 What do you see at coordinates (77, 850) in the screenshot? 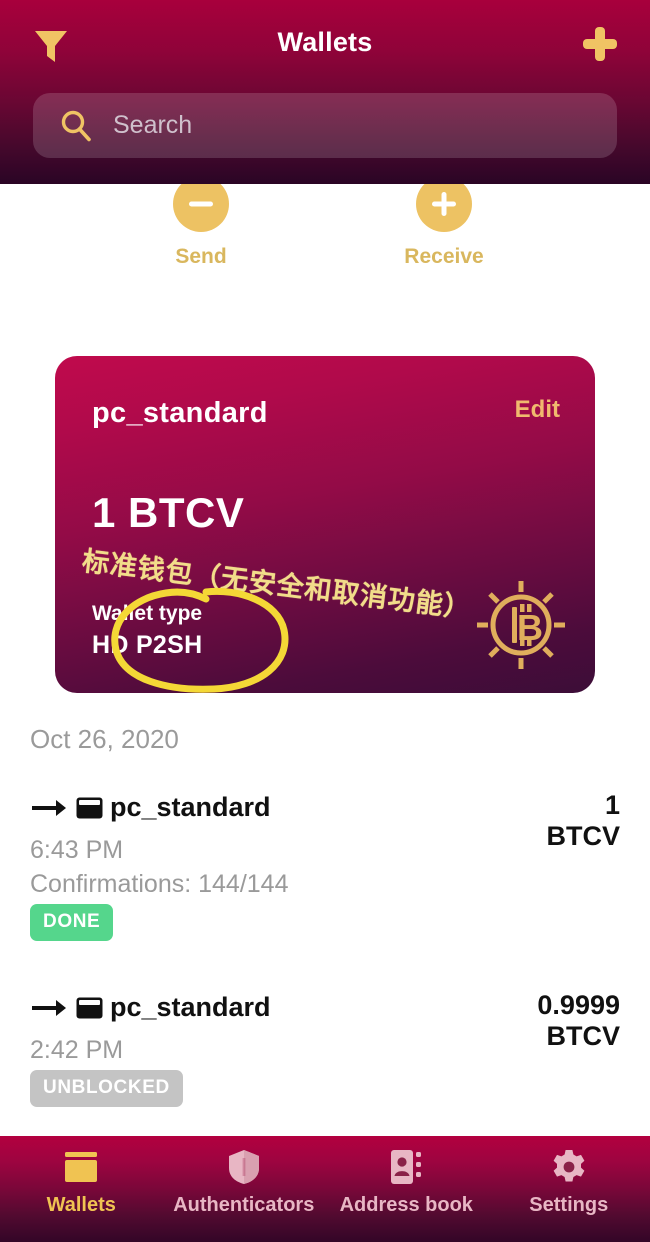
I see `transaction-time: 6:43 PM` at bounding box center [77, 850].